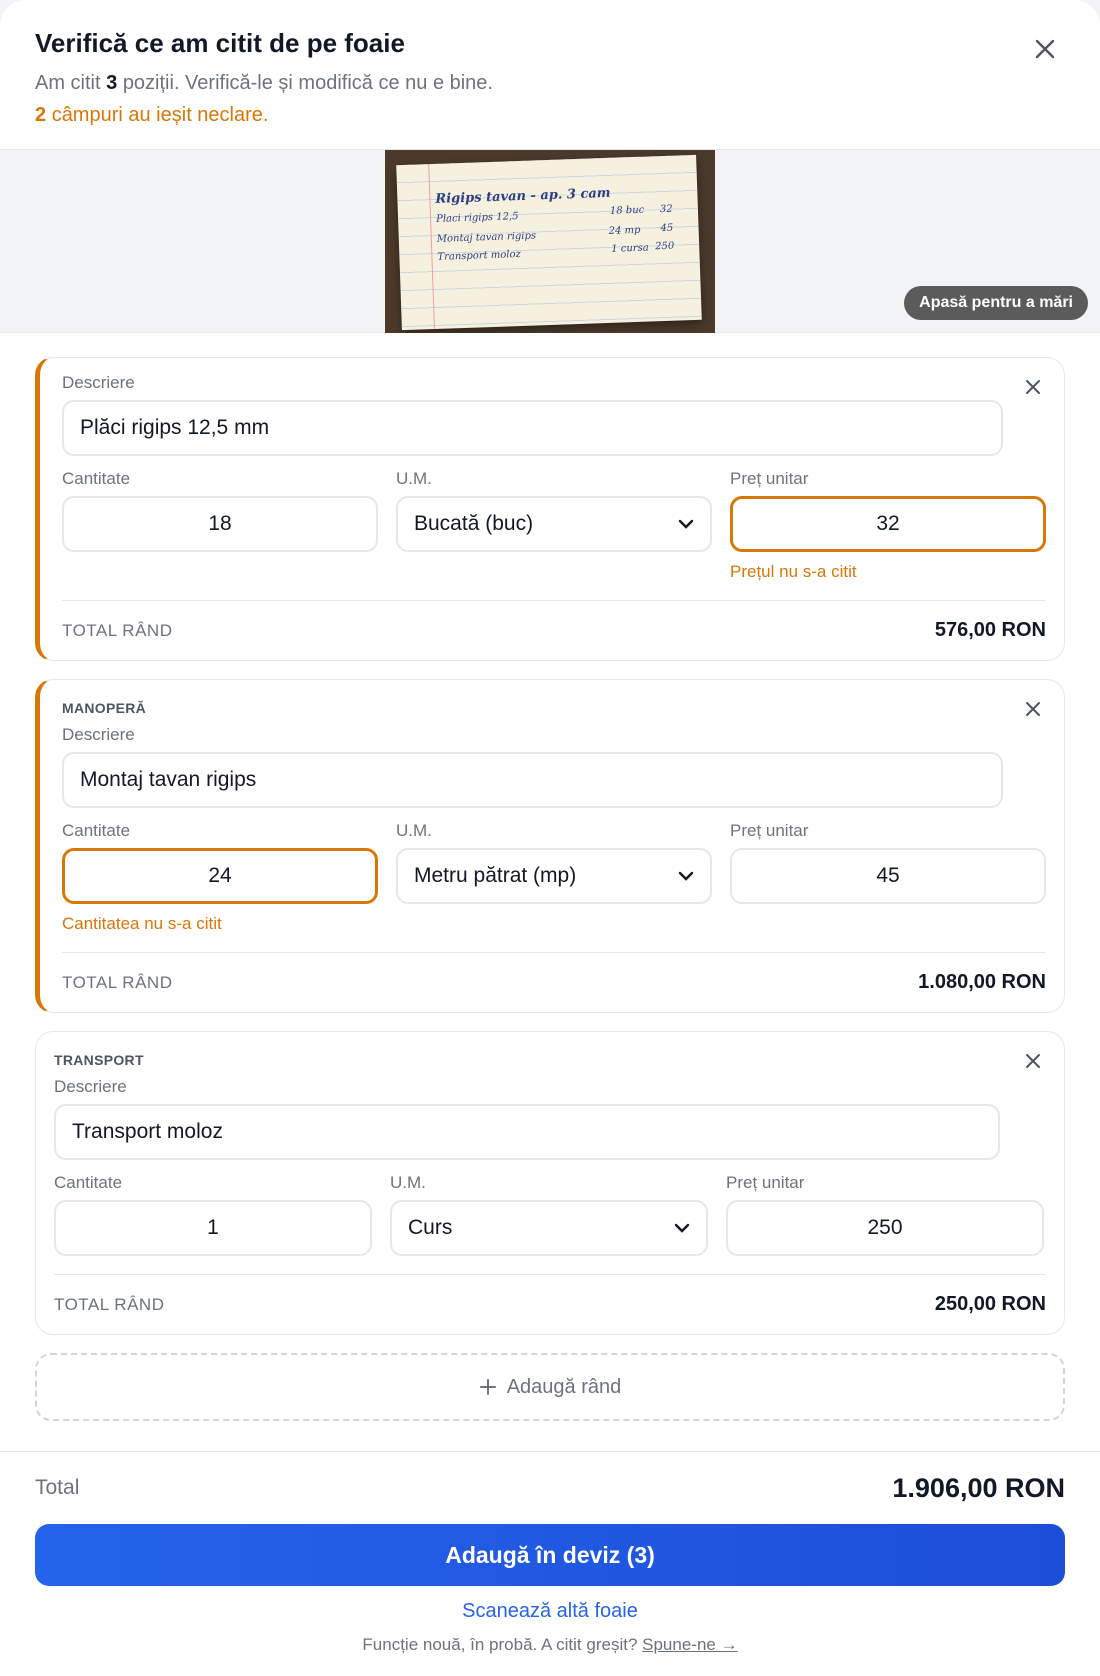  I want to click on paper-title: Rigips tavan - ap. 3 cam, so click(523, 196).